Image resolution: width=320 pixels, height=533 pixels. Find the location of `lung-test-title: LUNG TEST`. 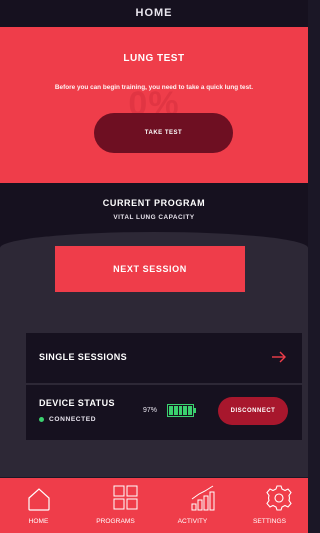

lung-test-title: LUNG TEST is located at coordinates (154, 58).